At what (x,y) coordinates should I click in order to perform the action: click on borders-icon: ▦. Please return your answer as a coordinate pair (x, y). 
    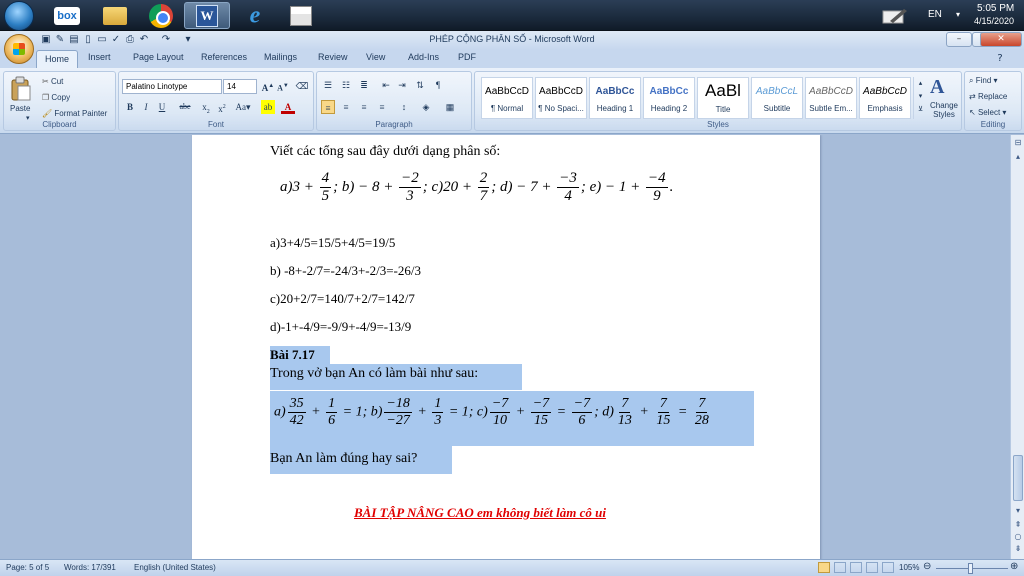
    Looking at the image, I should click on (450, 107).